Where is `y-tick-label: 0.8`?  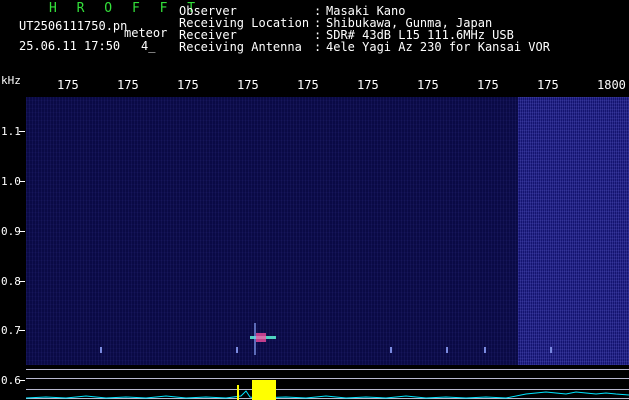
y-tick-label: 0.8 is located at coordinates (11, 281).